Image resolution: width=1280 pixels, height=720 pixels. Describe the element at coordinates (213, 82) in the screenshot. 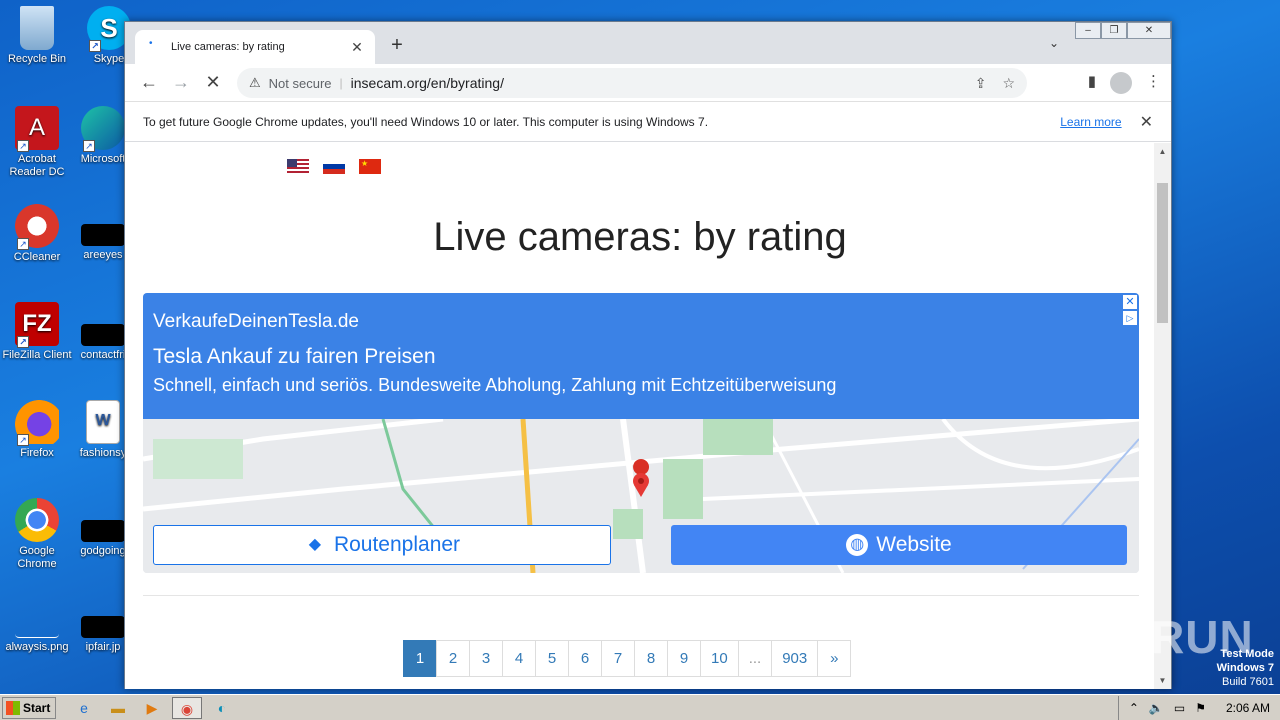

I see `stop-loading-button: ✕` at that location.